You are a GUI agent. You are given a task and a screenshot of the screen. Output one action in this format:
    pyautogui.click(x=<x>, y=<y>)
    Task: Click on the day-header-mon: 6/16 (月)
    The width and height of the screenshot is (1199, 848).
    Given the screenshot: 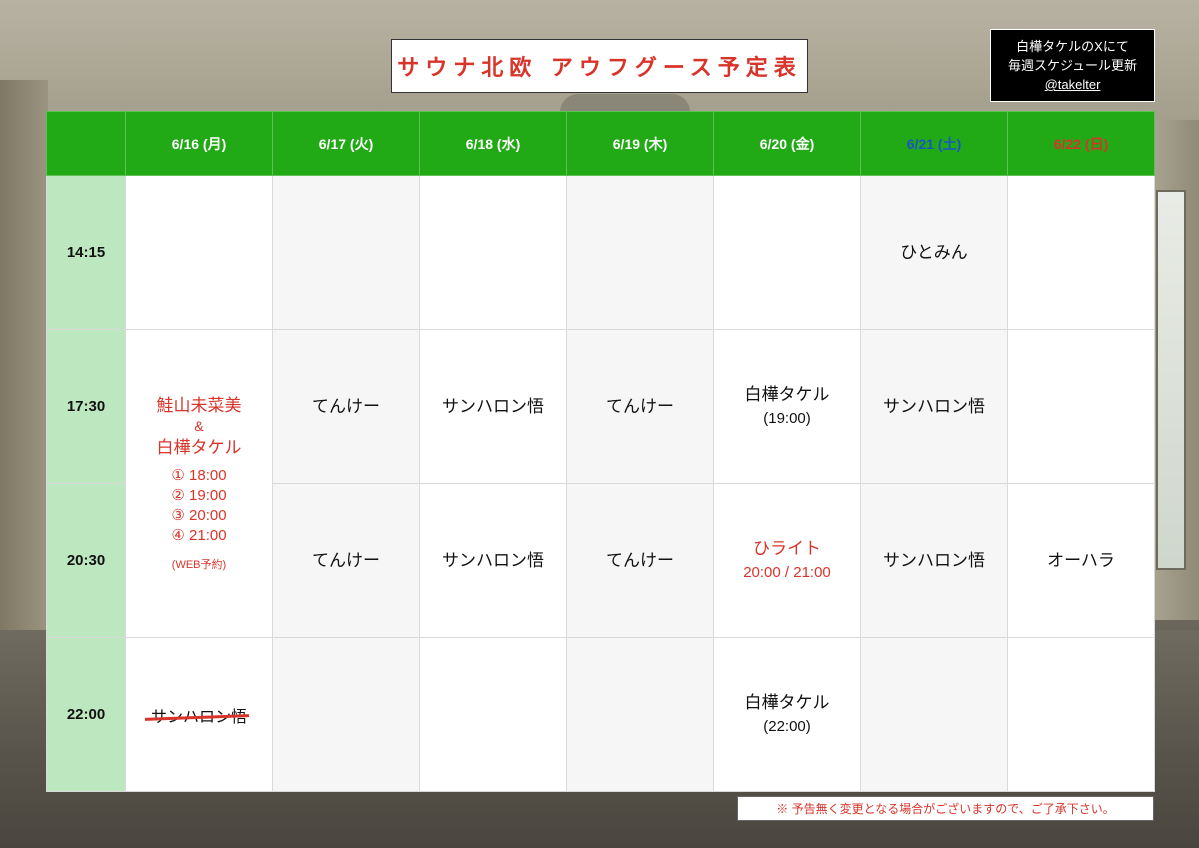 What is the action you would take?
    pyautogui.click(x=199, y=143)
    